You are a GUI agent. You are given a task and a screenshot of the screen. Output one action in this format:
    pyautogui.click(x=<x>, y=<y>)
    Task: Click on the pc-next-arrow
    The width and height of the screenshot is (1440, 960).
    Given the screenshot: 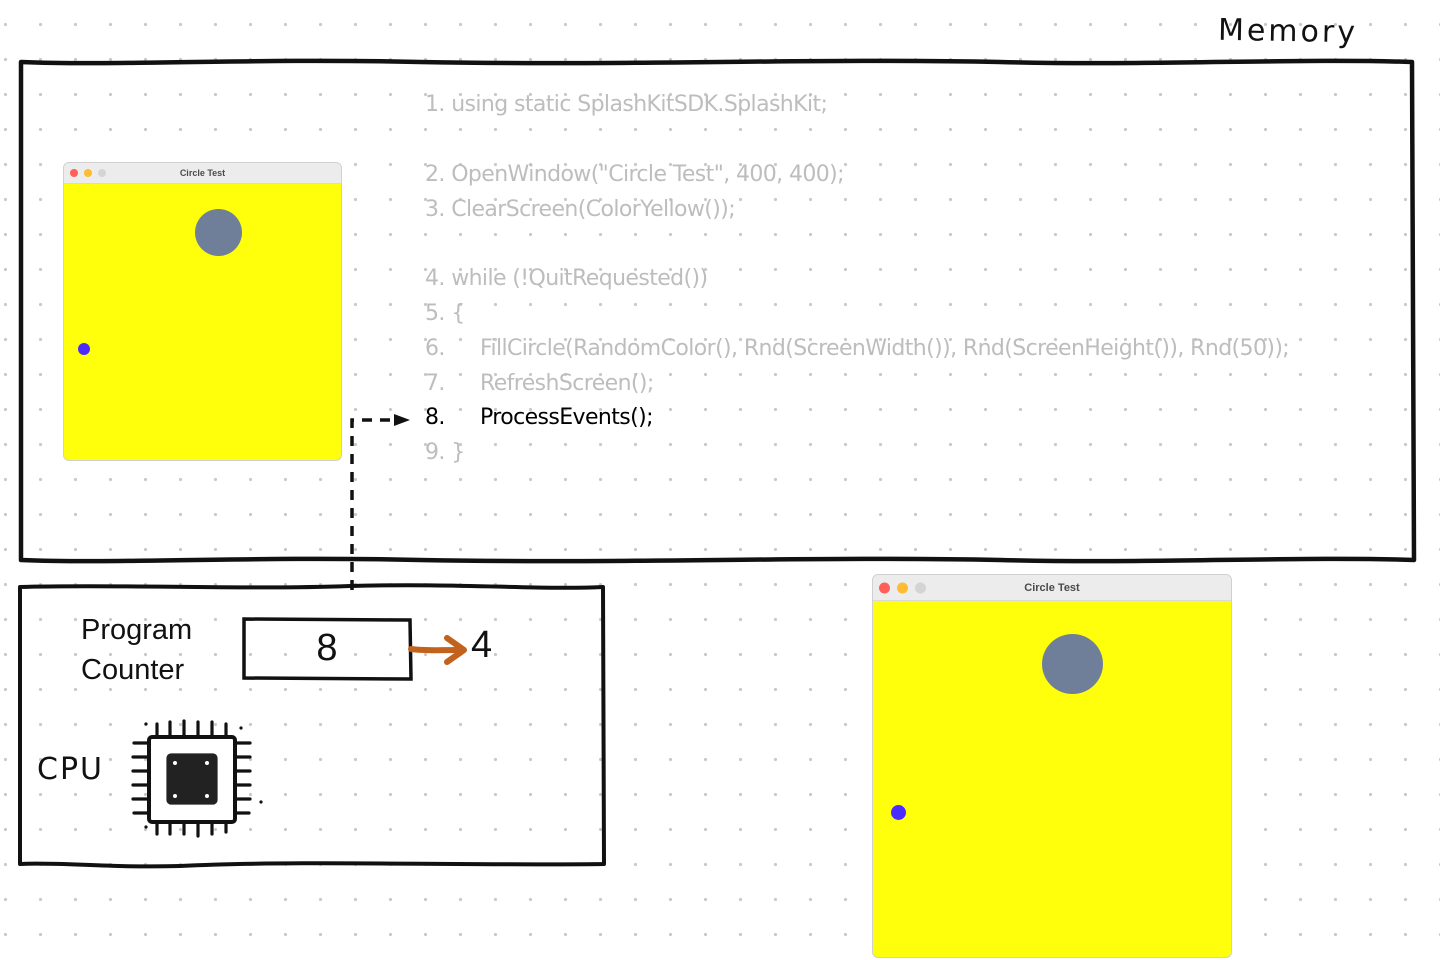 What is the action you would take?
    pyautogui.click(x=434, y=650)
    